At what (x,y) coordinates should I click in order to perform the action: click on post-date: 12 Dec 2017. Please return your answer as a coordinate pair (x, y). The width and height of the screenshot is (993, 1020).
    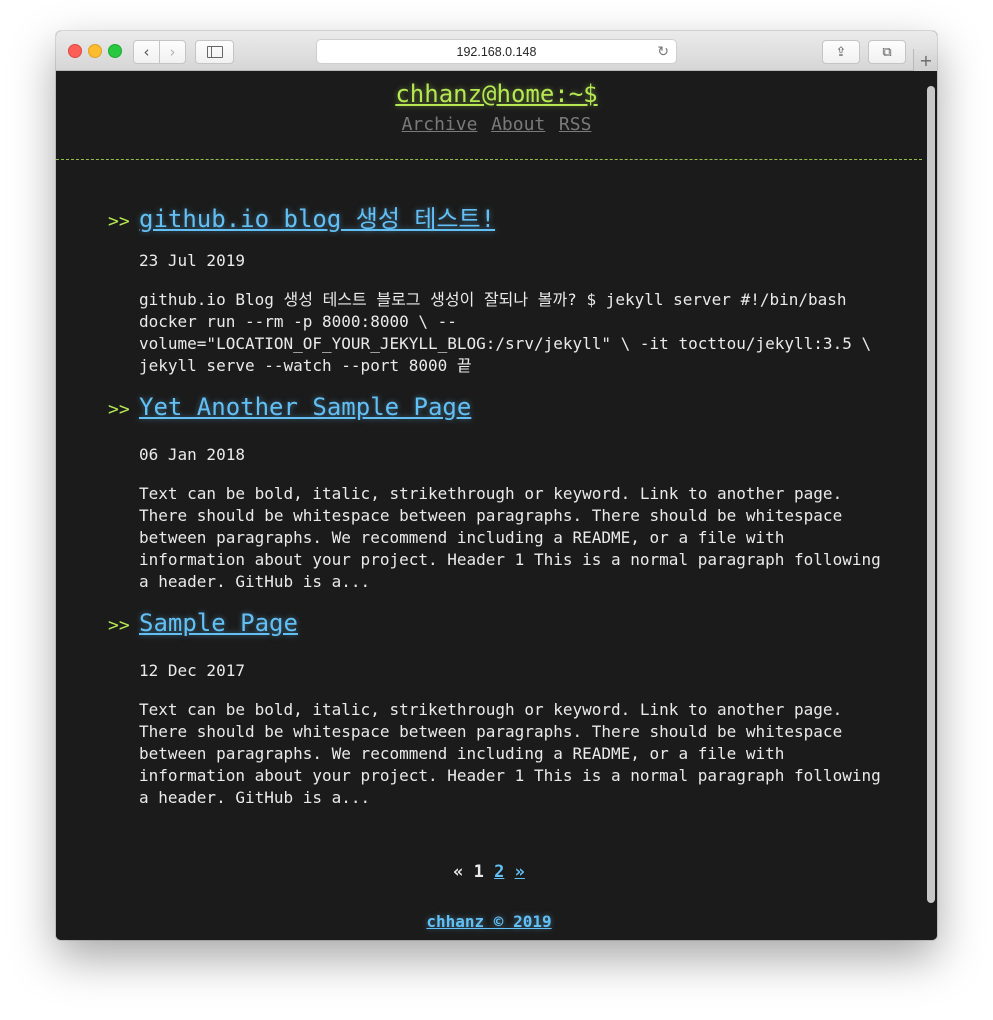
    Looking at the image, I should click on (192, 670).